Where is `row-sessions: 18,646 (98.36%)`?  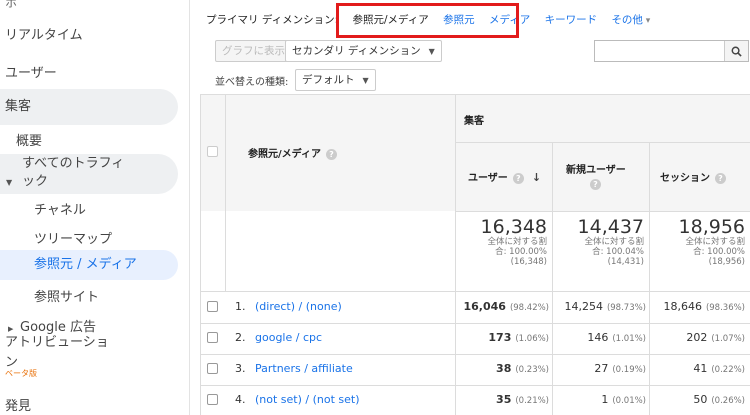
row-sessions: 18,646 (98.36%) is located at coordinates (697, 306).